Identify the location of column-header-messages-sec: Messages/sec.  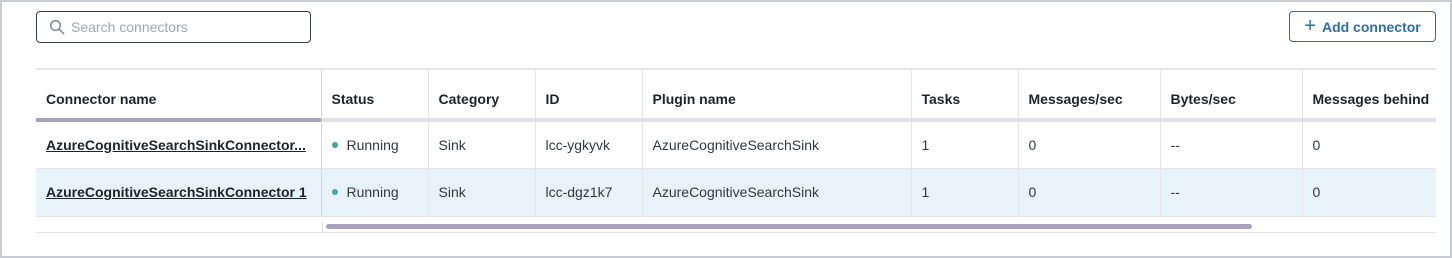
(1089, 95).